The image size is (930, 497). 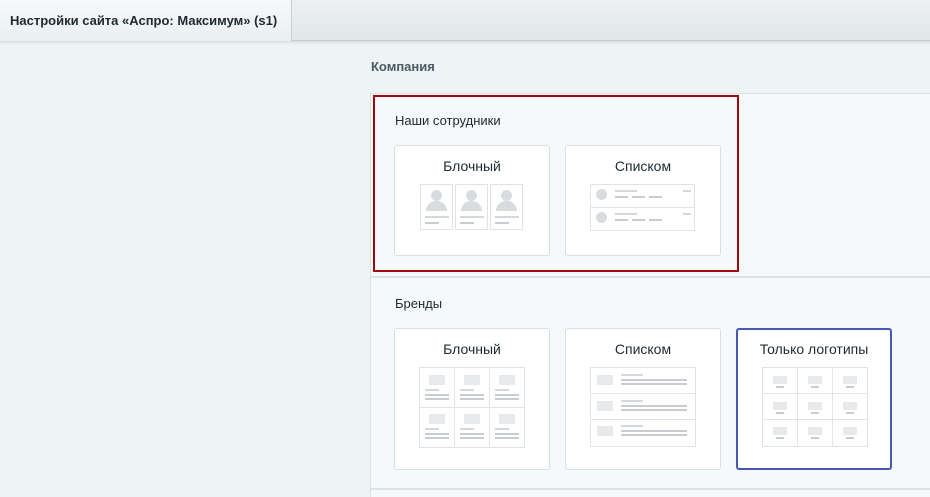 I want to click on brands-option-logos: Только логотипы, so click(x=814, y=399).